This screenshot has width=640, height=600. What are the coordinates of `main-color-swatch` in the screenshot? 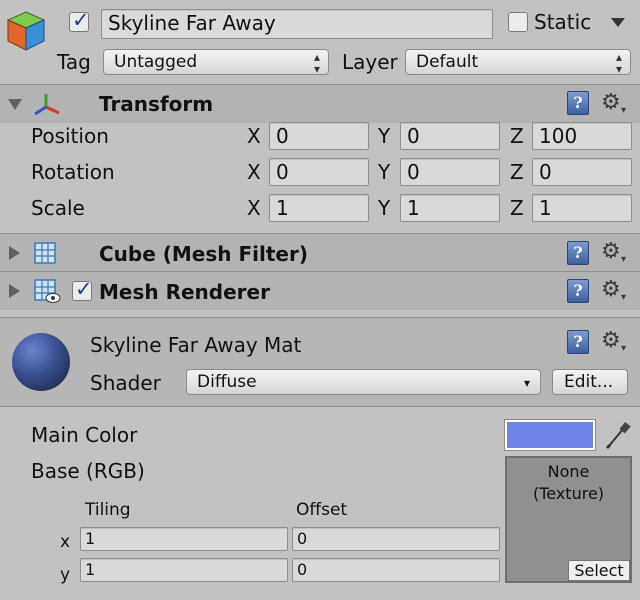 It's located at (550, 435).